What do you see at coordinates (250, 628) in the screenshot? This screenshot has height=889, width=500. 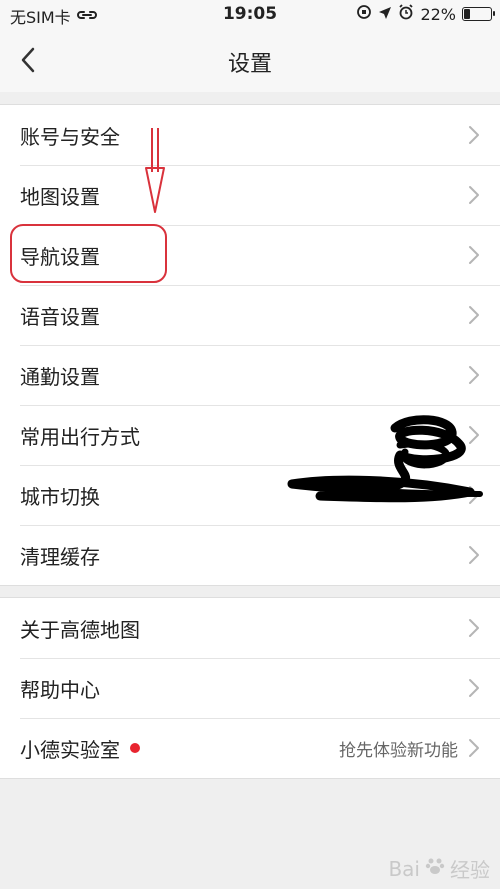 I see `settings-item-about: 关于高德地图` at bounding box center [250, 628].